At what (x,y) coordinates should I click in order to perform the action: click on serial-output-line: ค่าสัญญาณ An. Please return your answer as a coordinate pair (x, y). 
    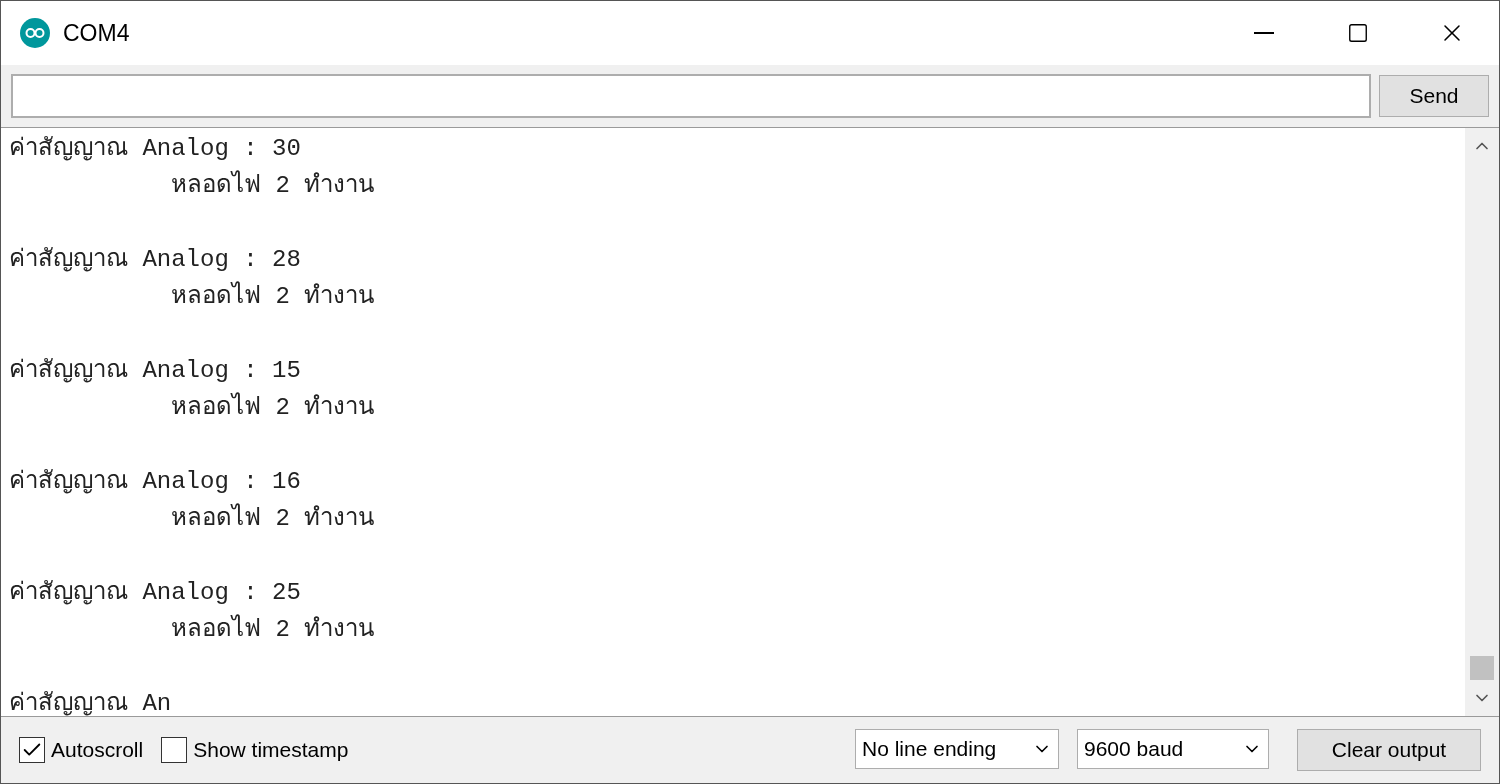
    Looking at the image, I should click on (90, 702).